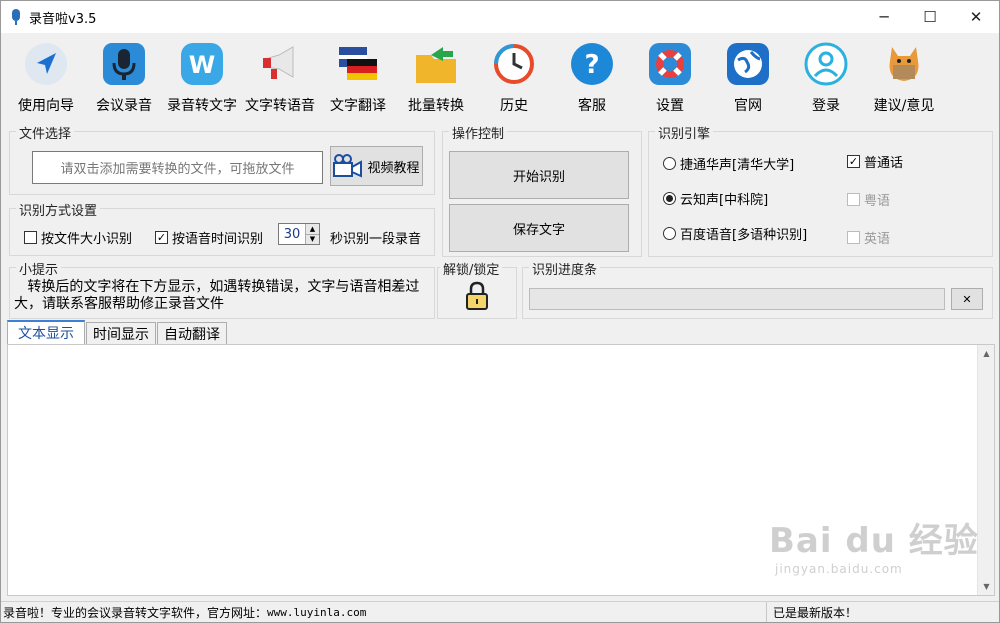 The width and height of the screenshot is (1000, 623). What do you see at coordinates (393, 168) in the screenshot?
I see `video-tutorial-label: 视频教程` at bounding box center [393, 168].